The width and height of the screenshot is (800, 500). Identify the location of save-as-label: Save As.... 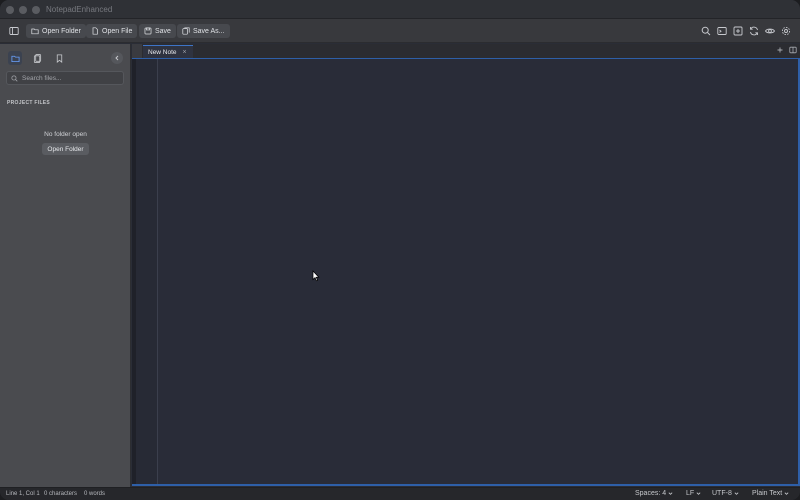
(209, 31).